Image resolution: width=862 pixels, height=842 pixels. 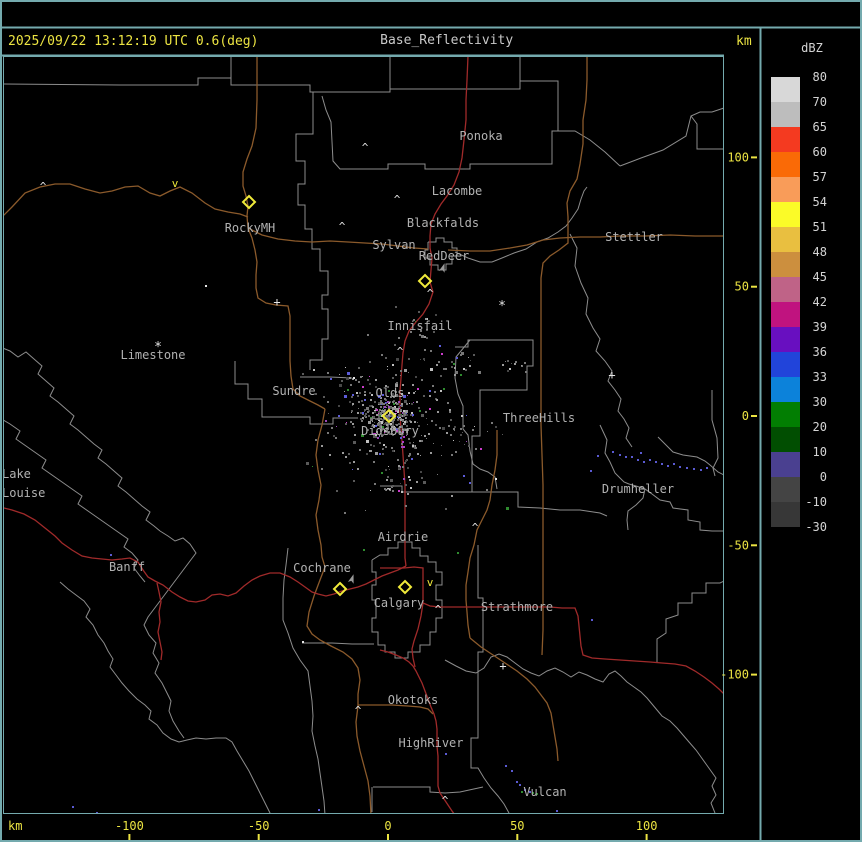 What do you see at coordinates (647, 826) in the screenshot?
I see `x-tick-label: 100` at bounding box center [647, 826].